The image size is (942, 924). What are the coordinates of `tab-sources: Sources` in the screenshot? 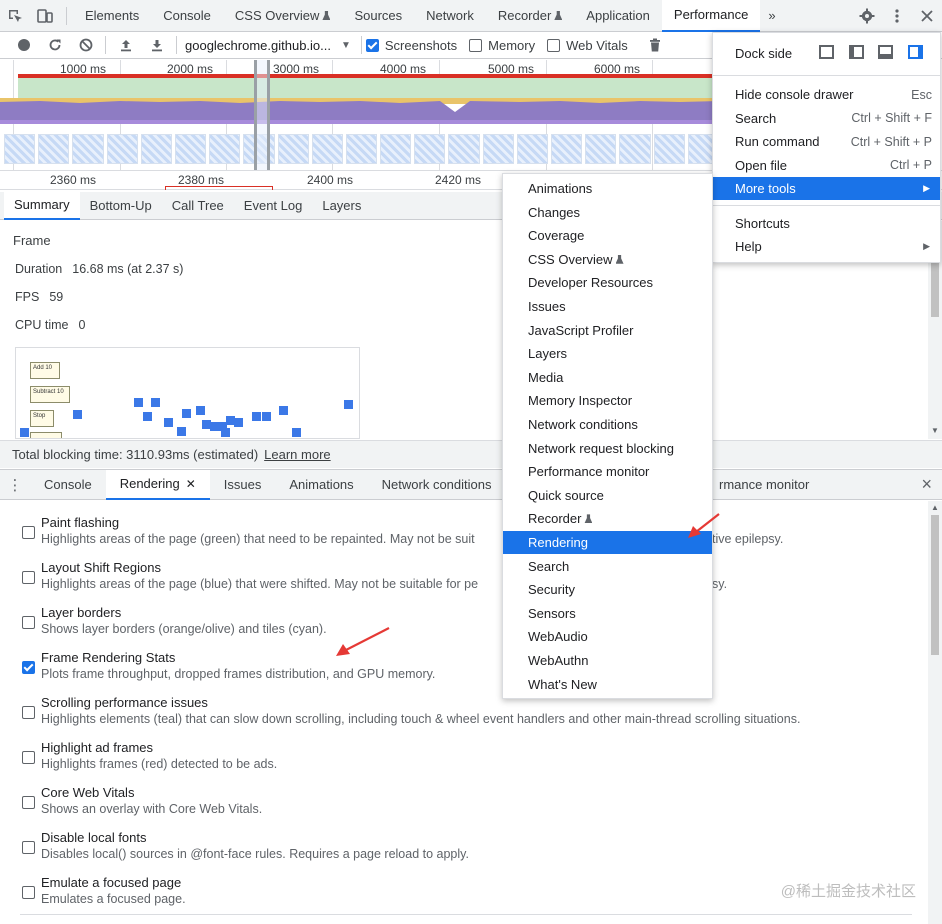 It's located at (378, 16).